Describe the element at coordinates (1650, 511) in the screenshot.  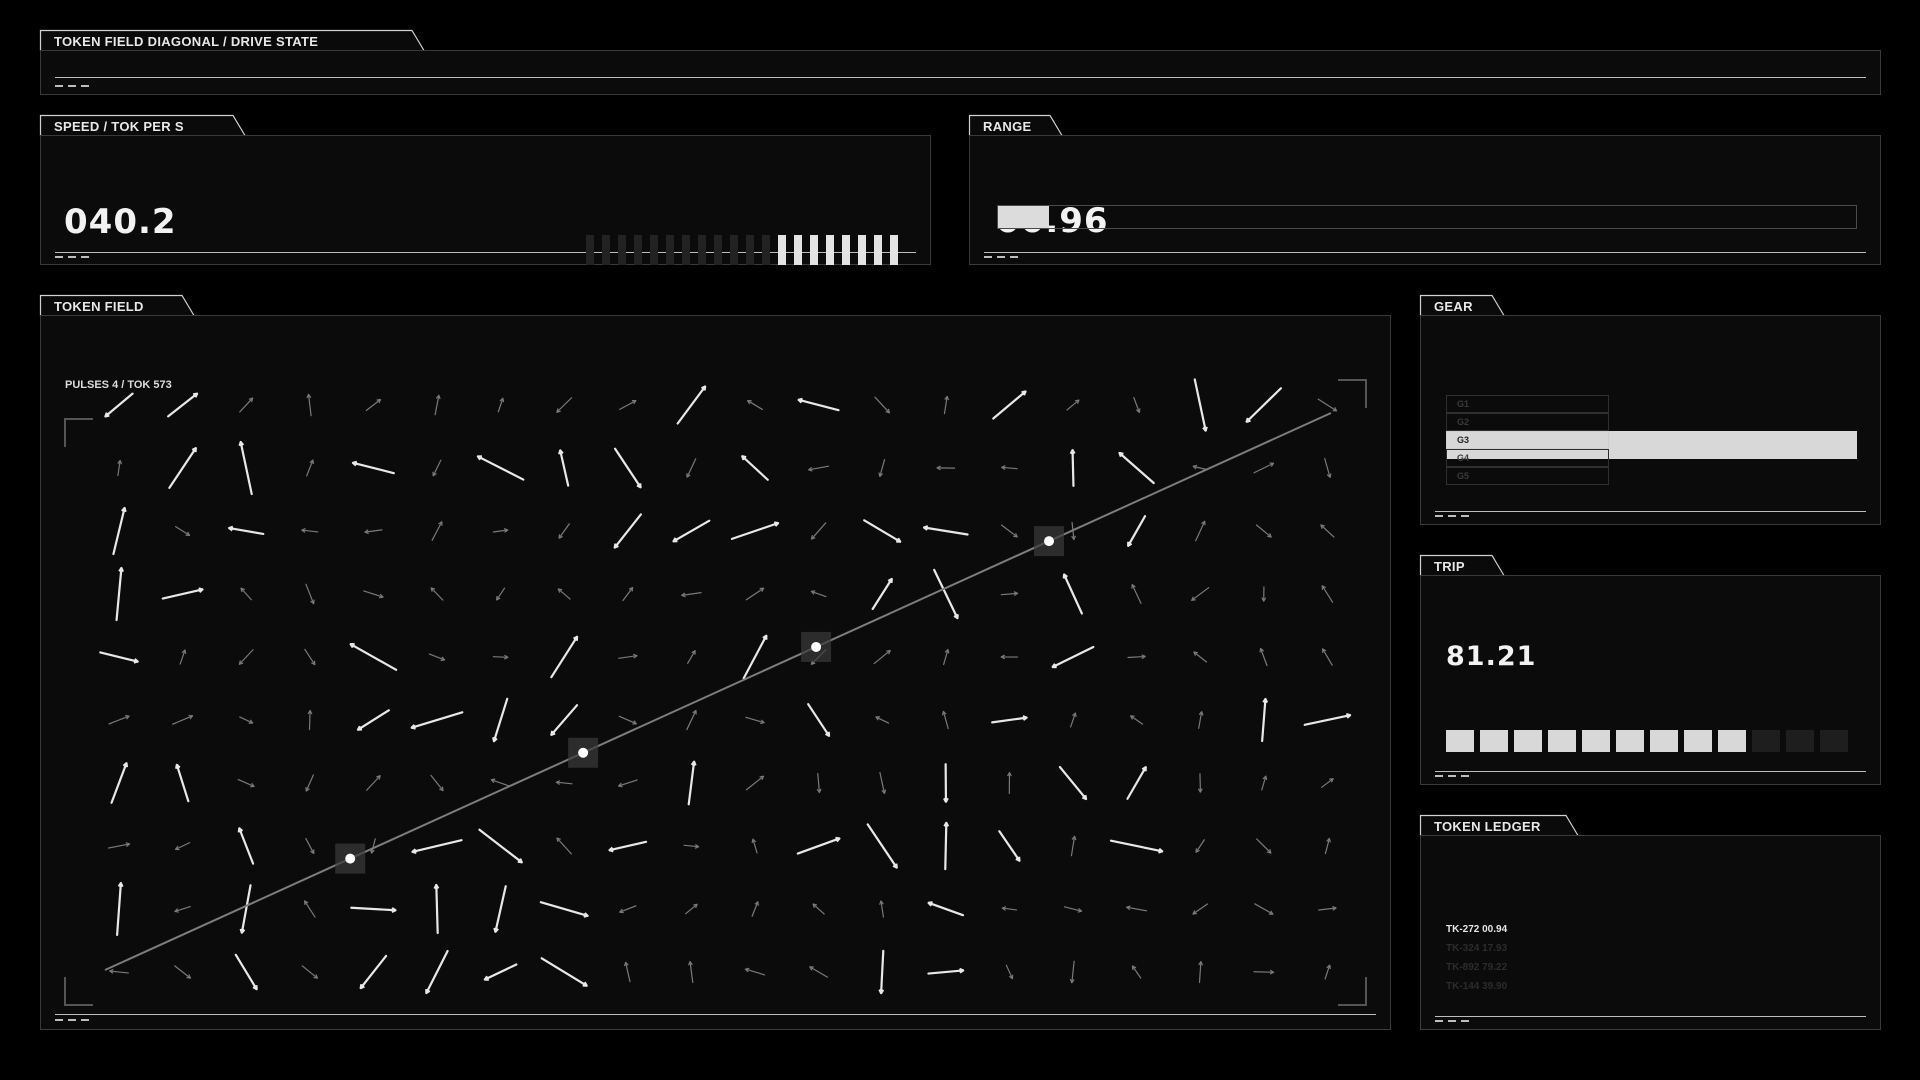
I see `gear-baseline` at that location.